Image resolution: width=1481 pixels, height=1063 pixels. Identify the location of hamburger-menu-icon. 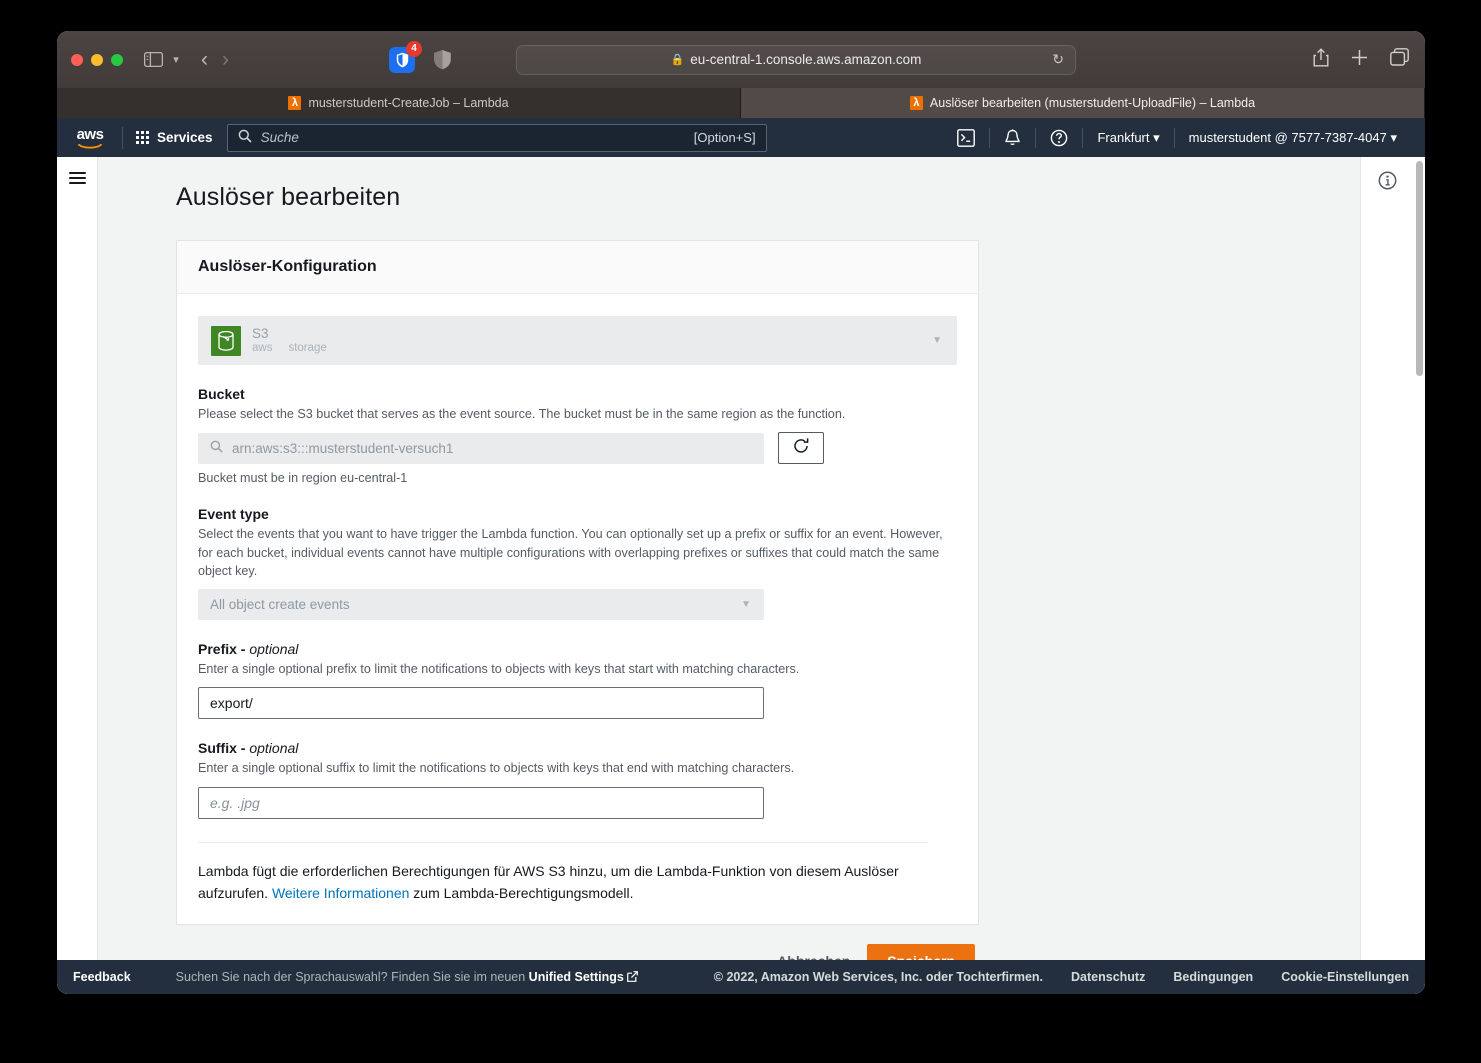
(77, 566).